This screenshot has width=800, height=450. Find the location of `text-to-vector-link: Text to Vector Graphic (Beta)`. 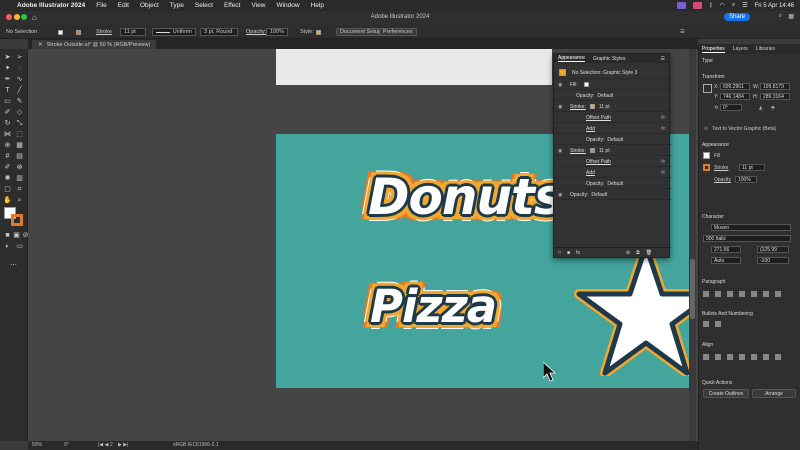

text-to-vector-link: Text to Vector Graphic (Beta) is located at coordinates (744, 129).